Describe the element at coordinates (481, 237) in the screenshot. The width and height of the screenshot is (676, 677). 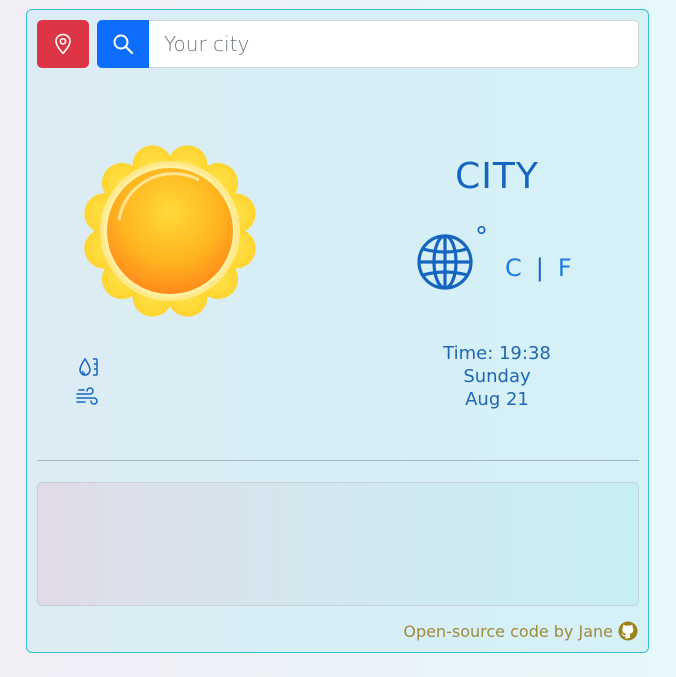
I see `degree-symbol: °` at that location.